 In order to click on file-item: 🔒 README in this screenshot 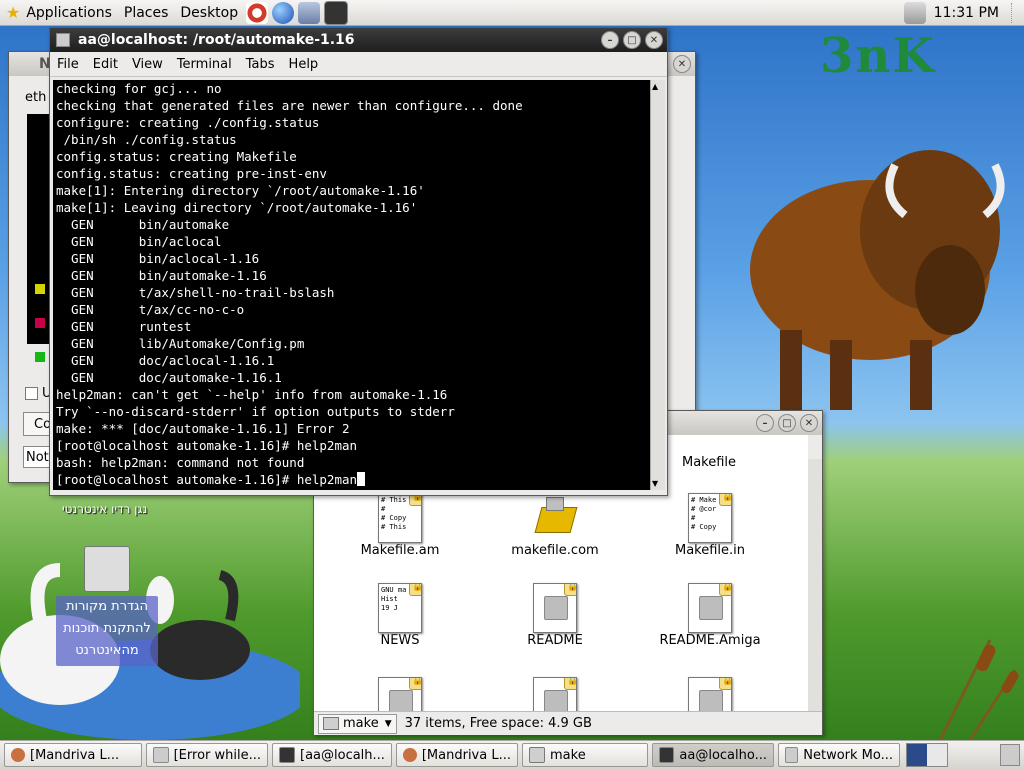, I will do `click(555, 615)`.